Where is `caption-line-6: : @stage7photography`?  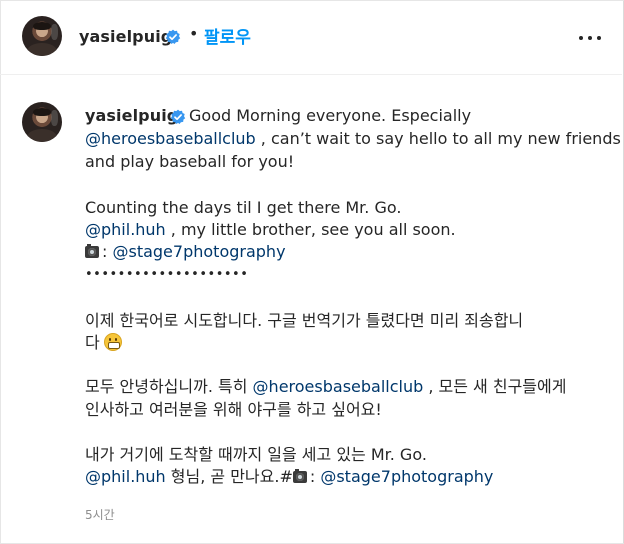 caption-line-6: : @stage7photography is located at coordinates (185, 252).